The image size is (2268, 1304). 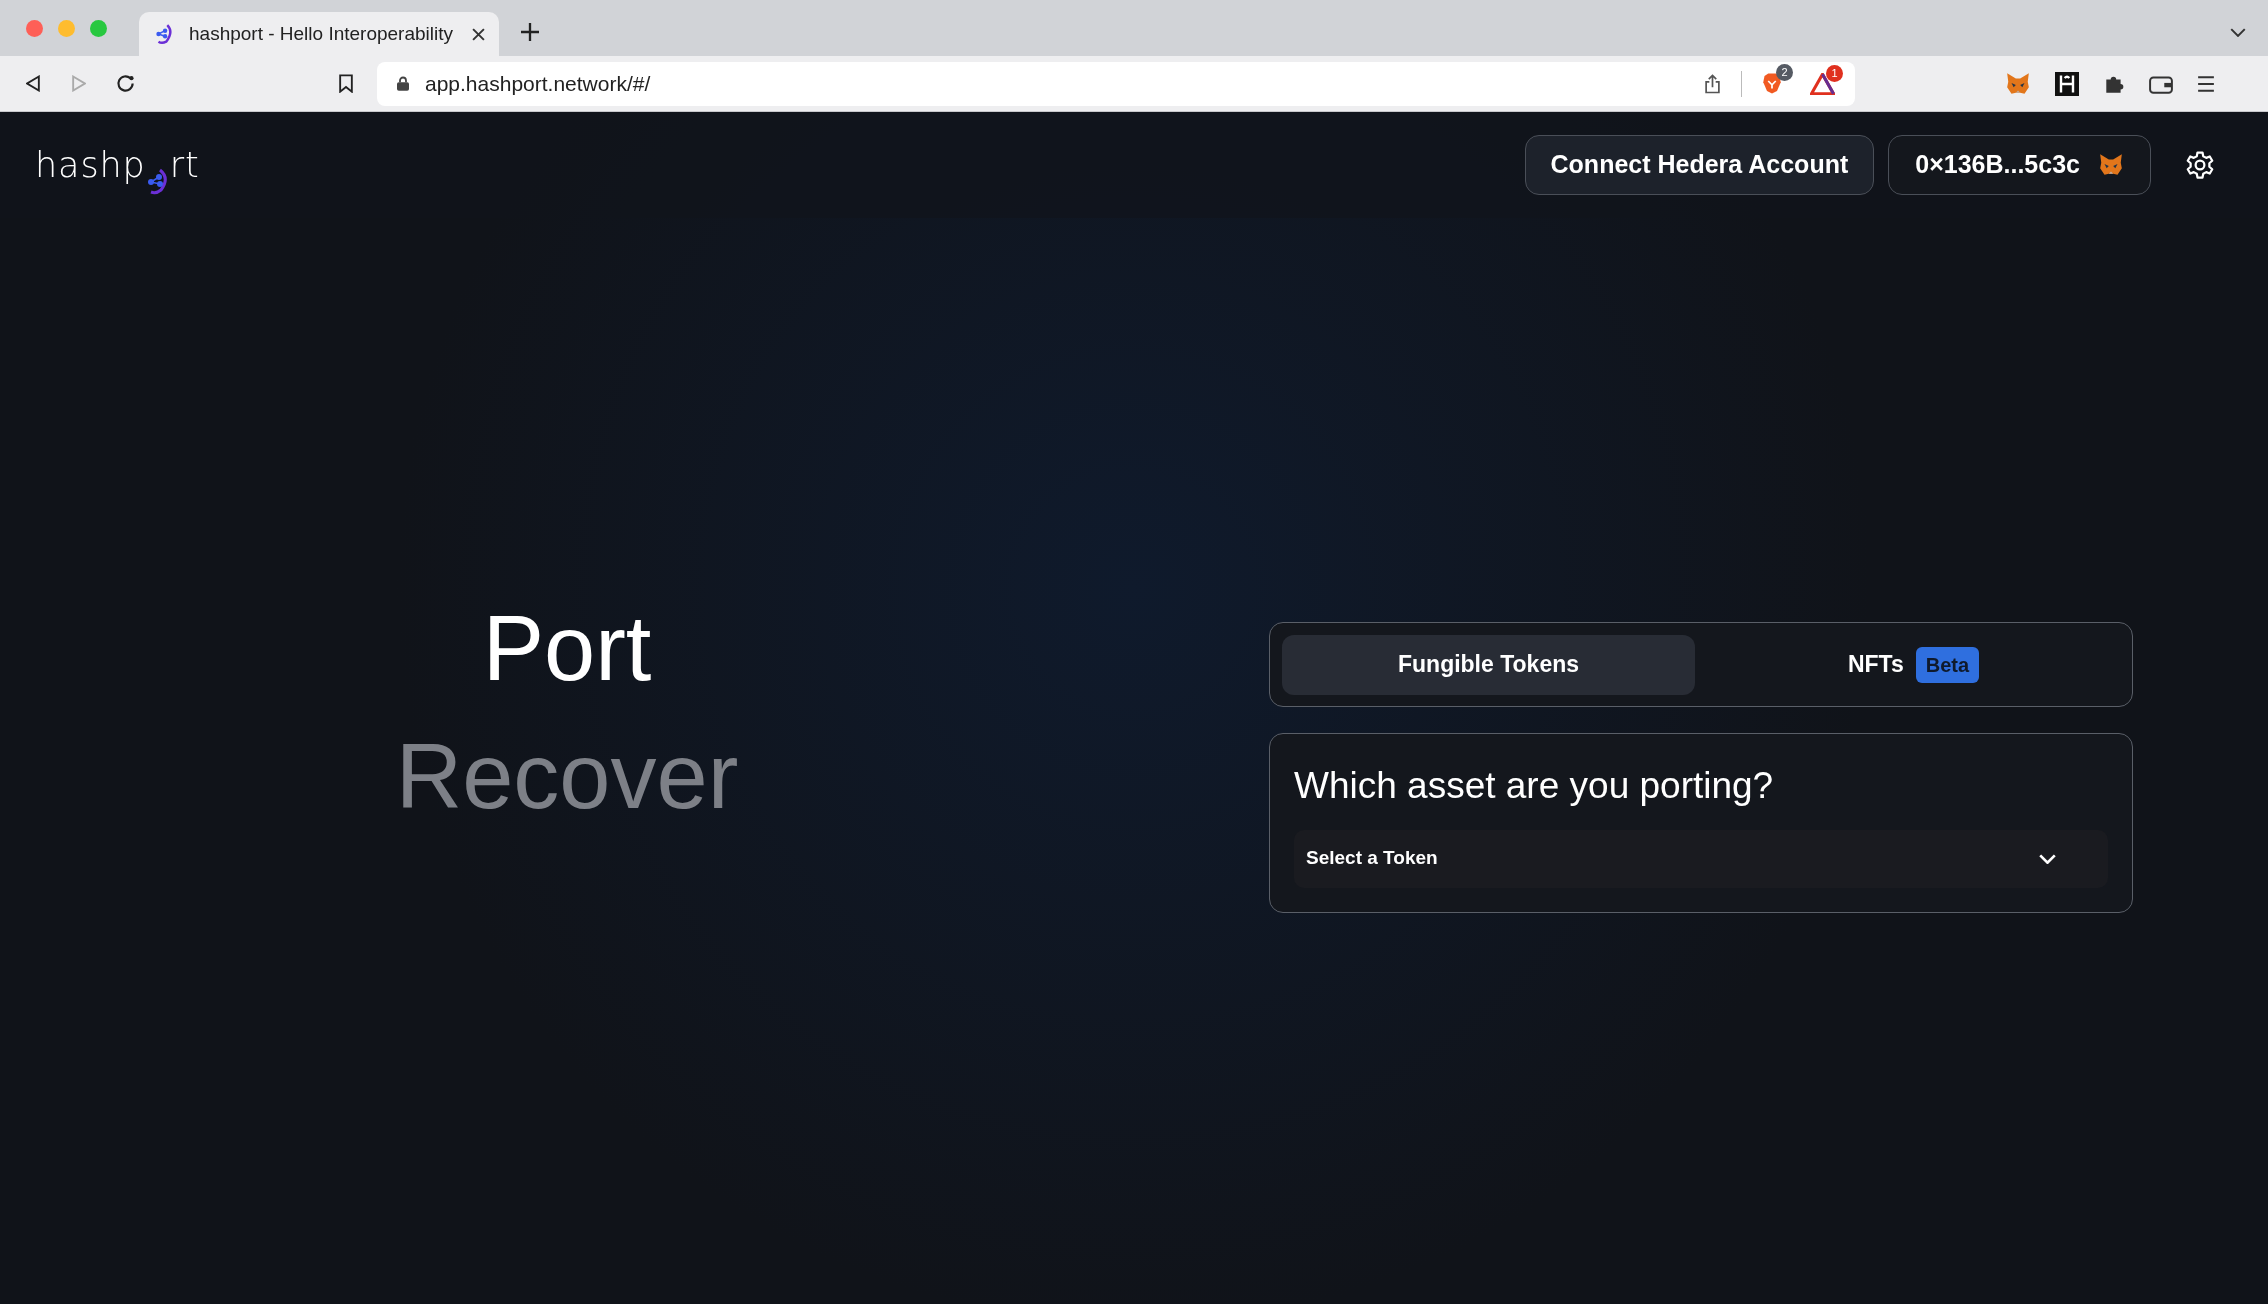 What do you see at coordinates (1913, 664) in the screenshot?
I see `asset-type-tab: NFTs Beta` at bounding box center [1913, 664].